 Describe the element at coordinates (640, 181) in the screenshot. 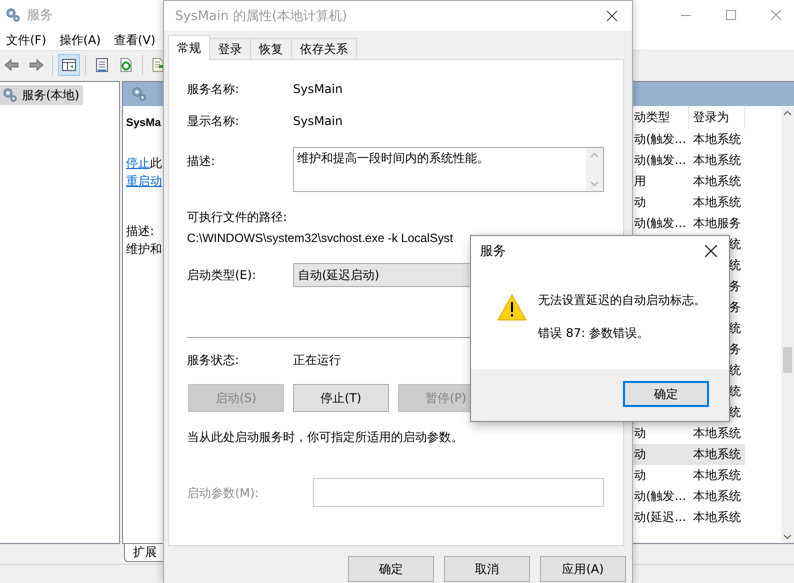

I see `table-cell: 用` at that location.